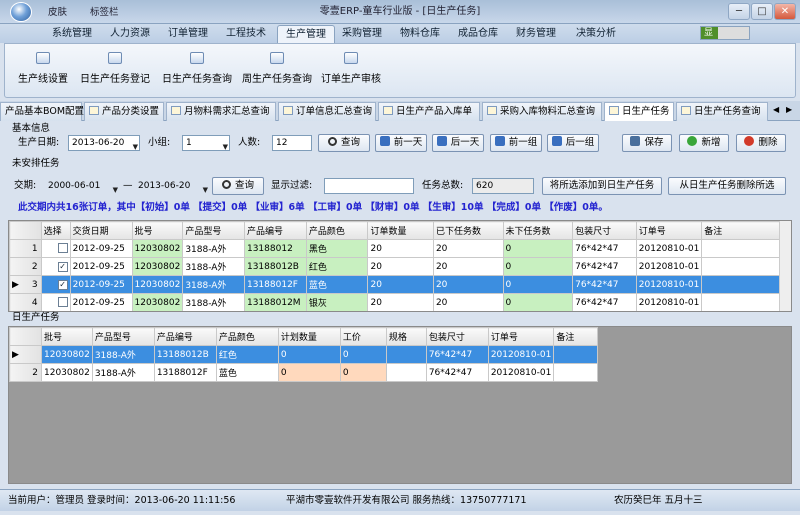 This screenshot has height=515, width=800. Describe the element at coordinates (538, 230) in the screenshot. I see `col-unassigned: 未下任务数` at that location.